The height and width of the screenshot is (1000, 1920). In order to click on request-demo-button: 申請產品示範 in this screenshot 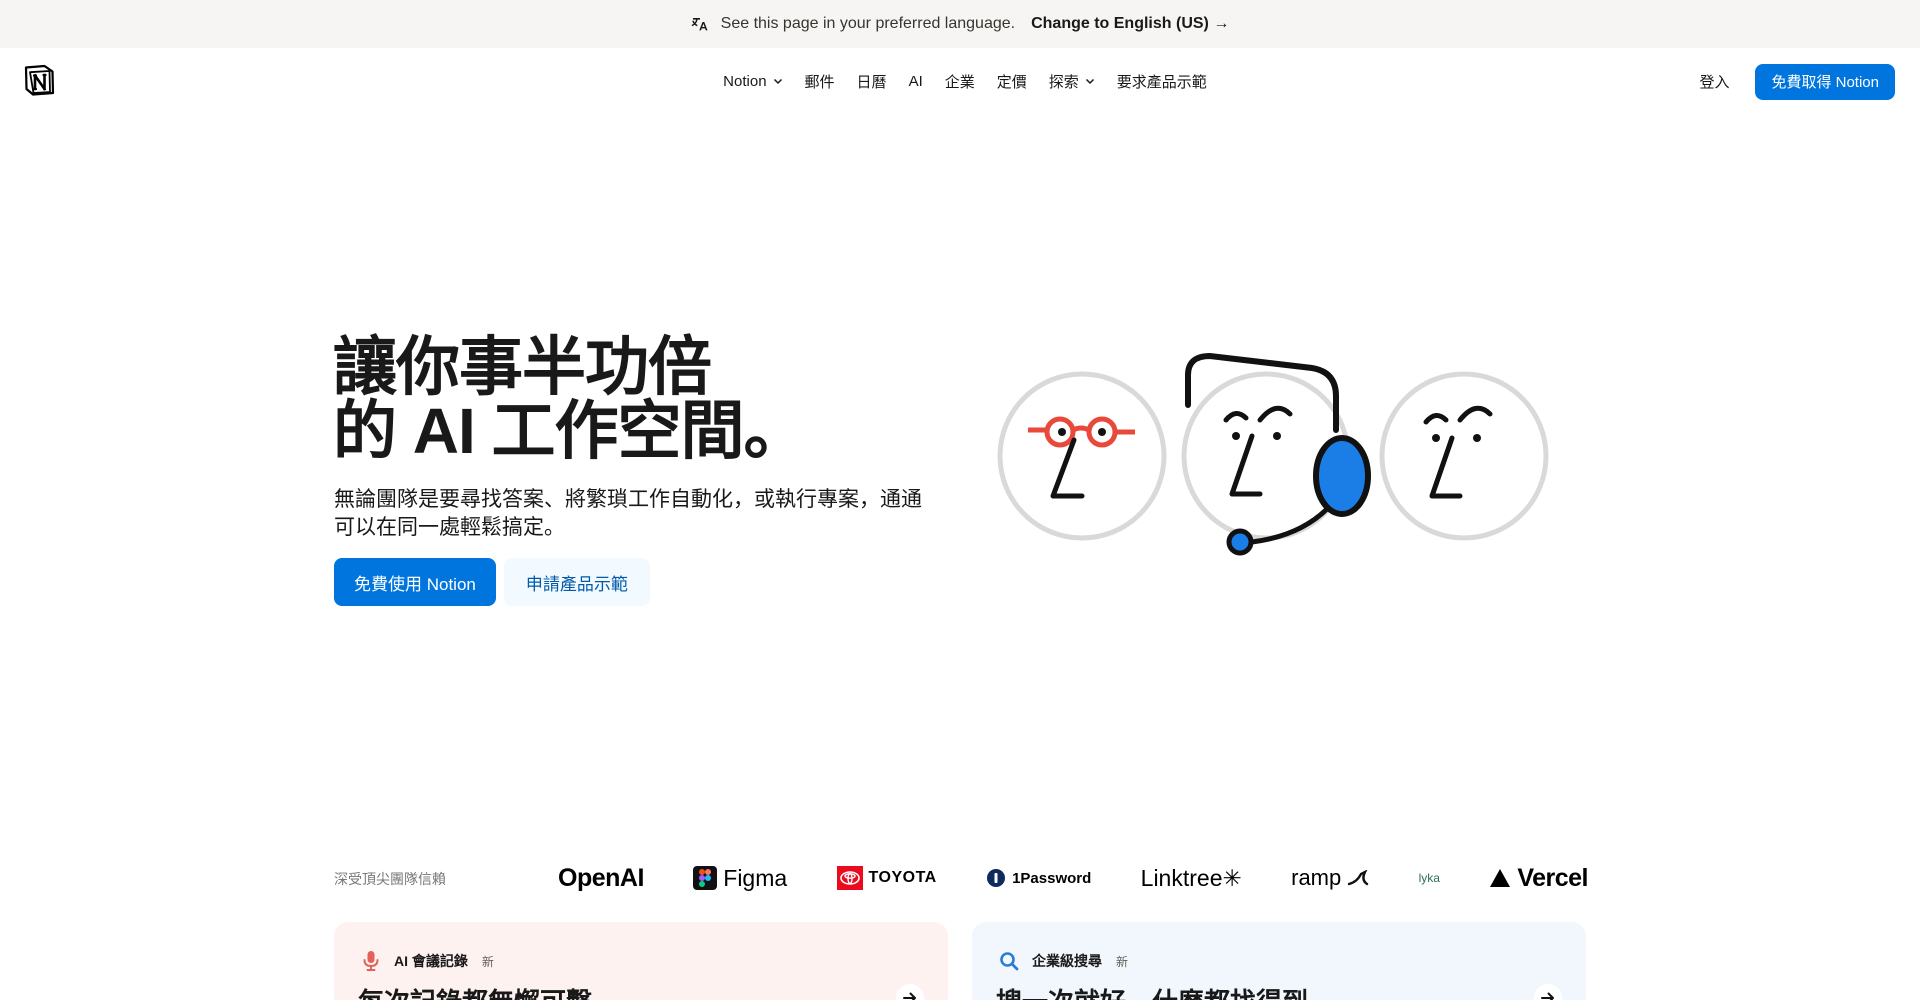, I will do `click(576, 582)`.